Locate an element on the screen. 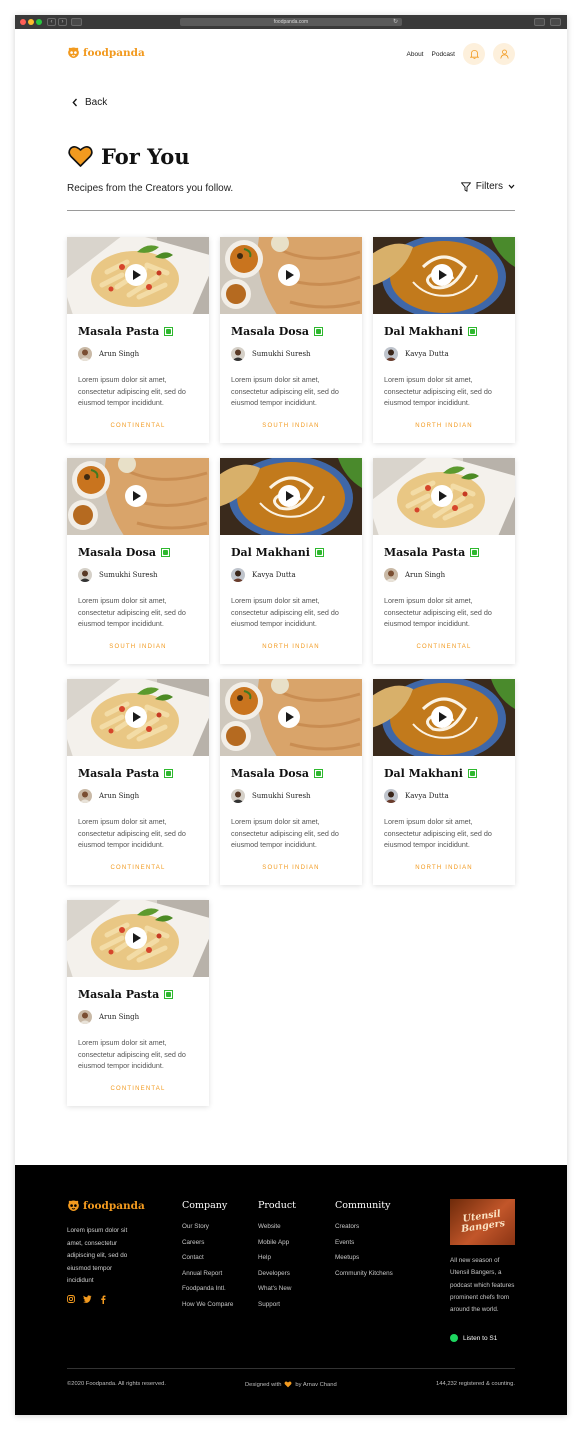 This screenshot has height=1430, width=582. nav-podcast-link: Podcast is located at coordinates (444, 54).